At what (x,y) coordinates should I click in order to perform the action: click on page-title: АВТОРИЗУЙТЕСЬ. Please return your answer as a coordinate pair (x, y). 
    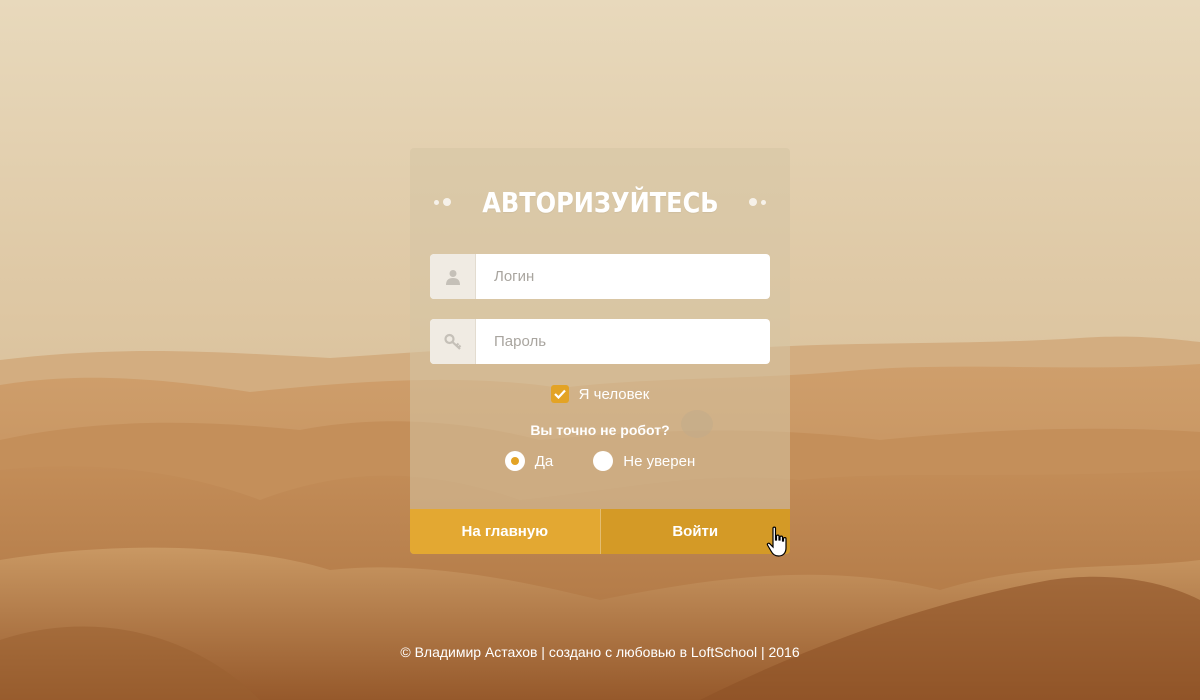
    Looking at the image, I should click on (600, 202).